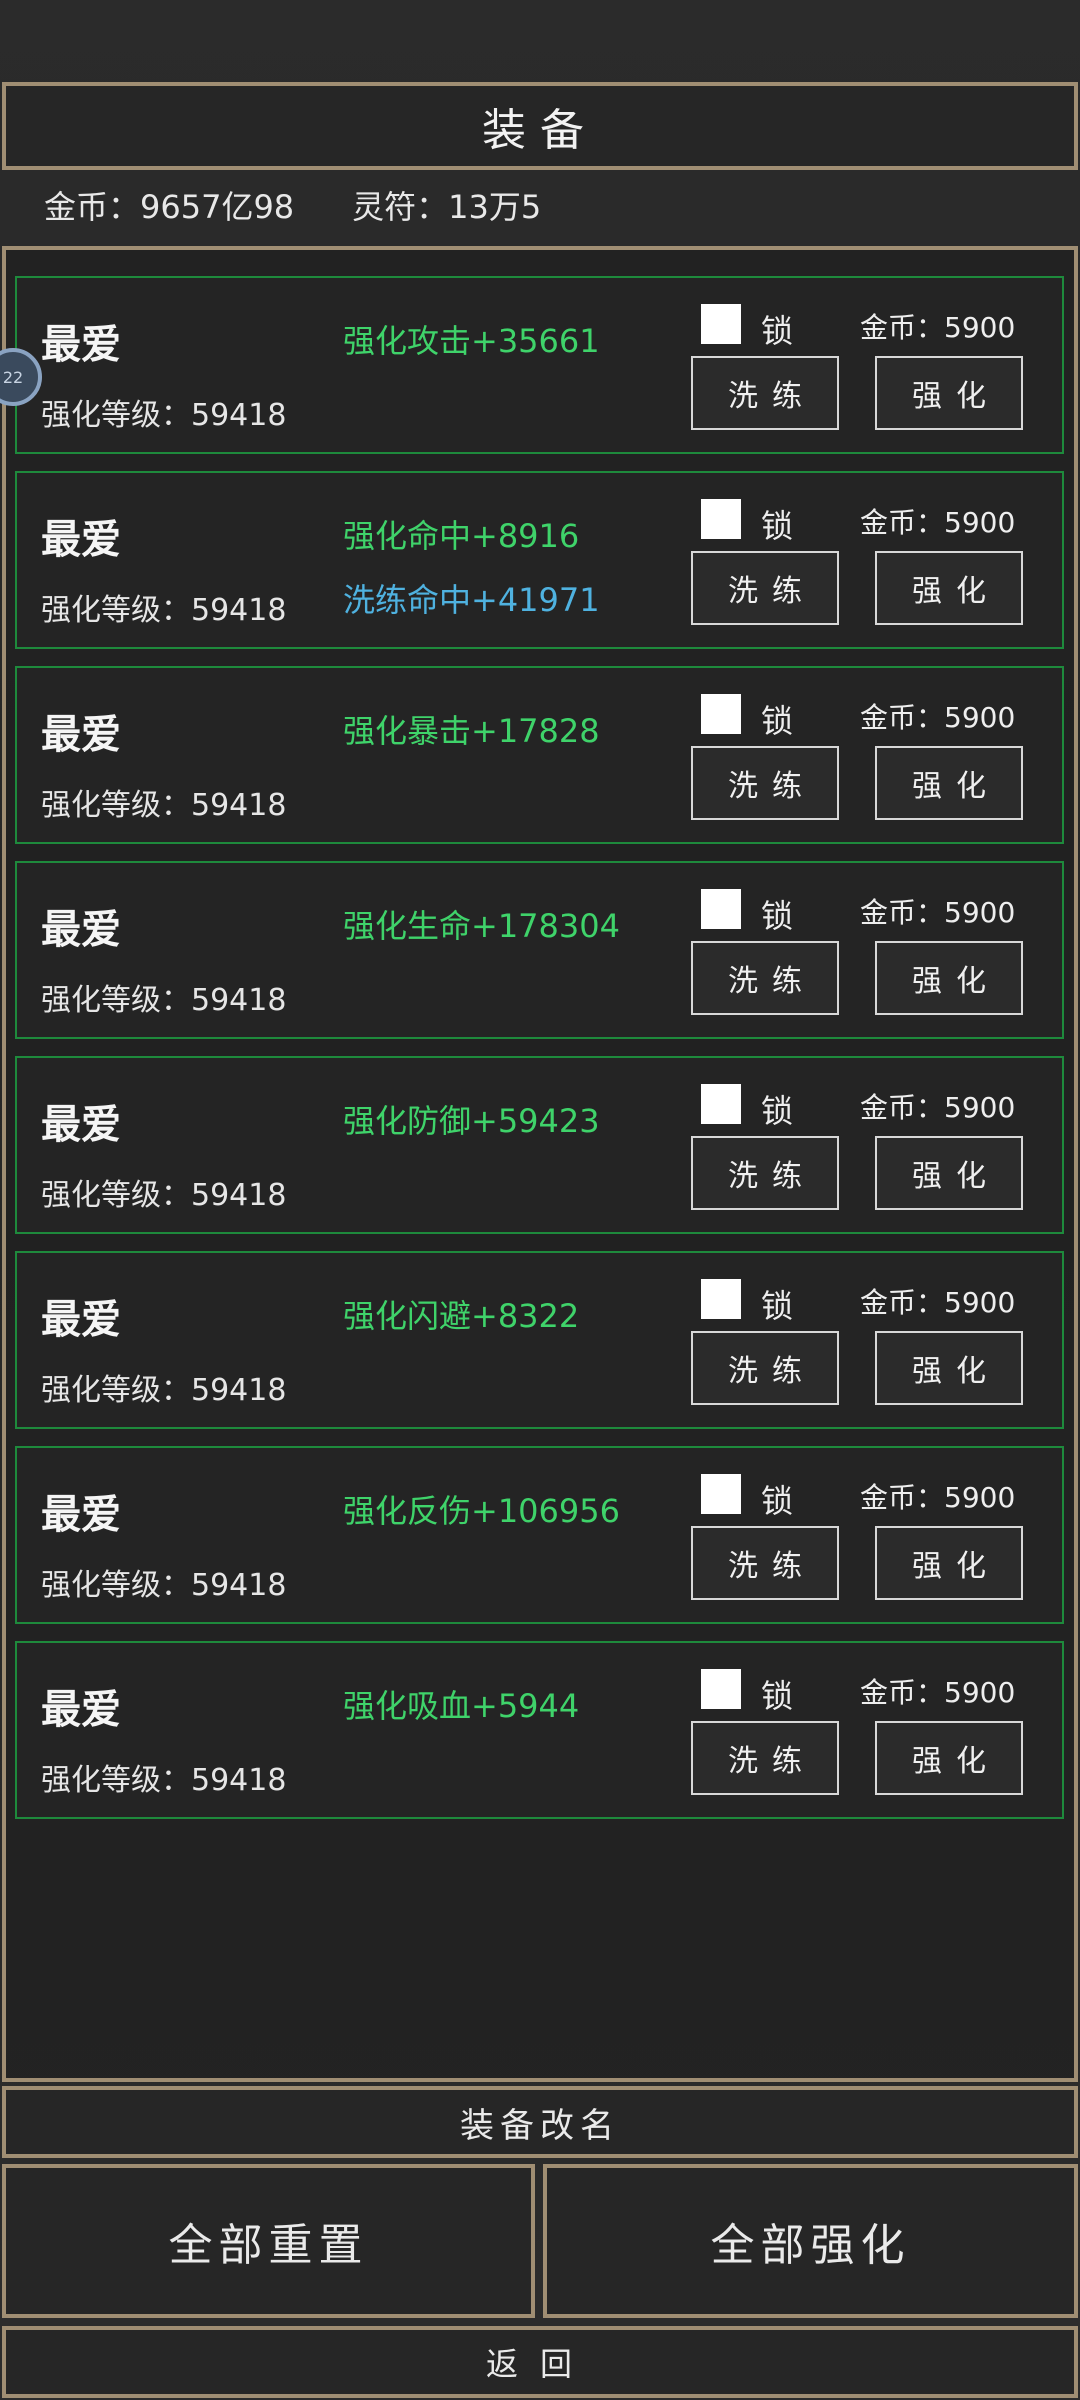  Describe the element at coordinates (539, 950) in the screenshot. I see `equipment-card: 最爱强化等级：59418 强化生命+178304 锁 金币：5900 洗练 强化` at that location.